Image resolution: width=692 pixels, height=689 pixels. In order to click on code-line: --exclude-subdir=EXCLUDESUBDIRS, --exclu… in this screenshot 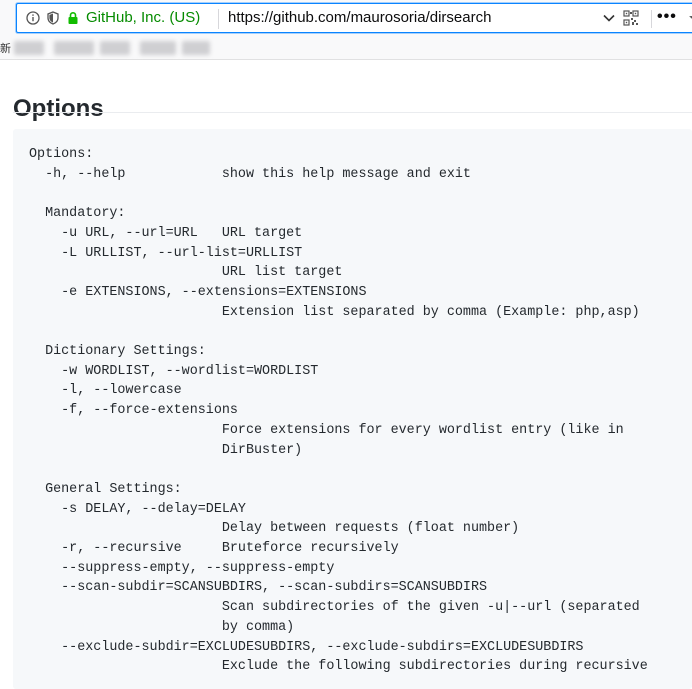, I will do `click(306, 647)`.